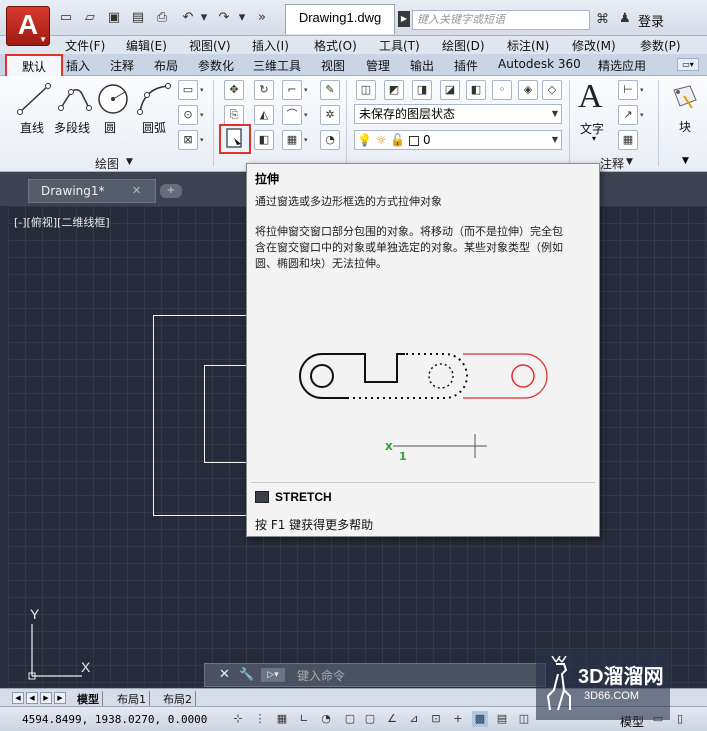  What do you see at coordinates (246, 674) in the screenshot?
I see `wrench-icon: 🔧` at bounding box center [246, 674].